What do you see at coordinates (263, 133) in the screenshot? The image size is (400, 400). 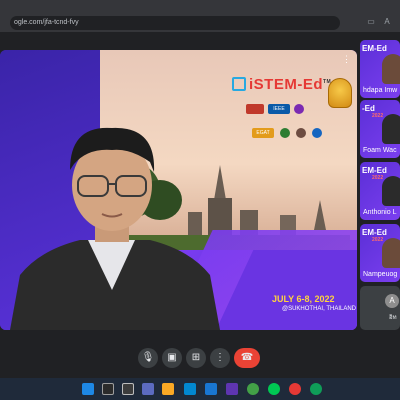 I see `sponsor-egat-logo: EGAT` at bounding box center [263, 133].